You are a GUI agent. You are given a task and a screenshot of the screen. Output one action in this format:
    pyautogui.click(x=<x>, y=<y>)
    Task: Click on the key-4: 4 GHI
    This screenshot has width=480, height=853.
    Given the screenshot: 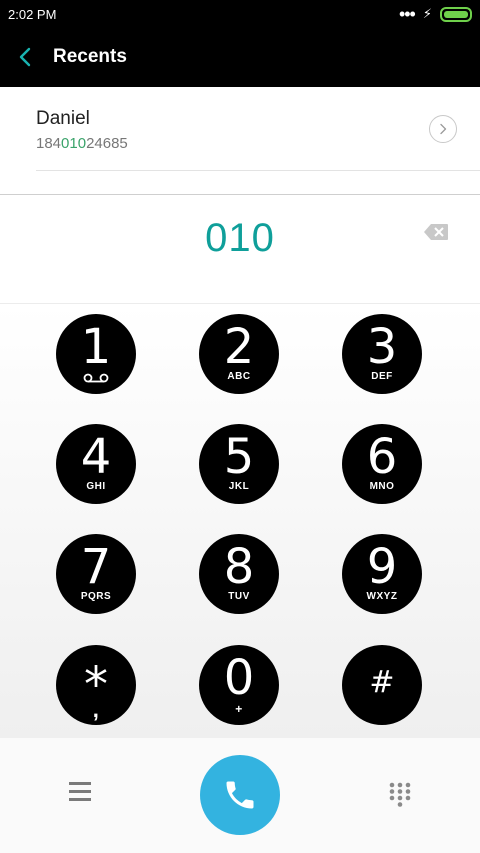 What is the action you would take?
    pyautogui.click(x=96, y=464)
    